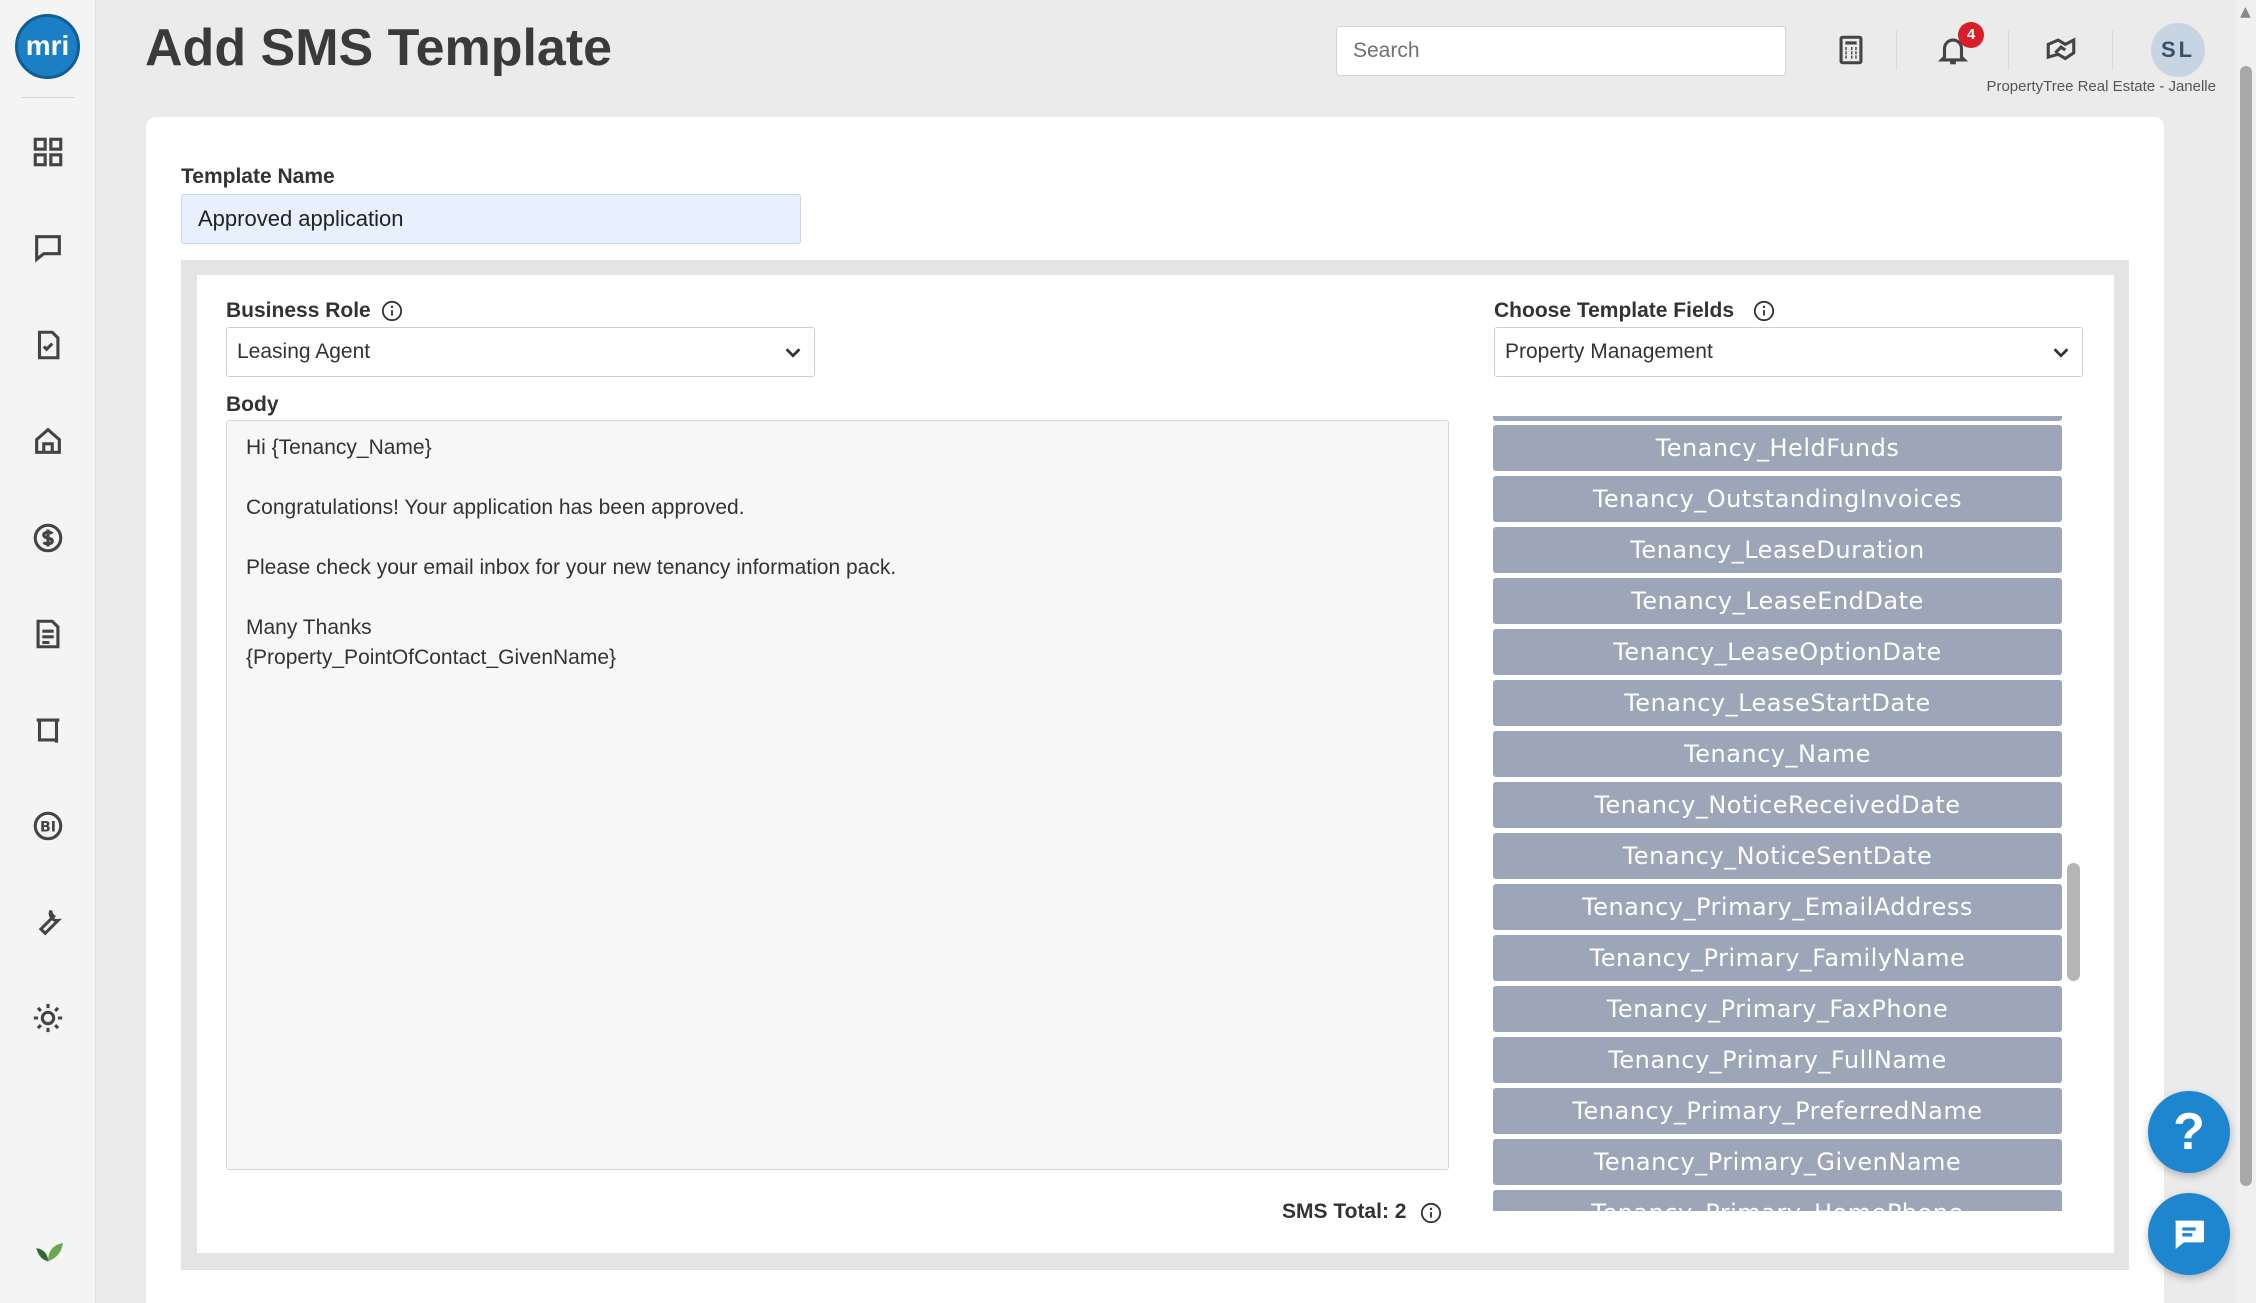 The width and height of the screenshot is (2256, 1303). What do you see at coordinates (48, 922) in the screenshot?
I see `tools-icon` at bounding box center [48, 922].